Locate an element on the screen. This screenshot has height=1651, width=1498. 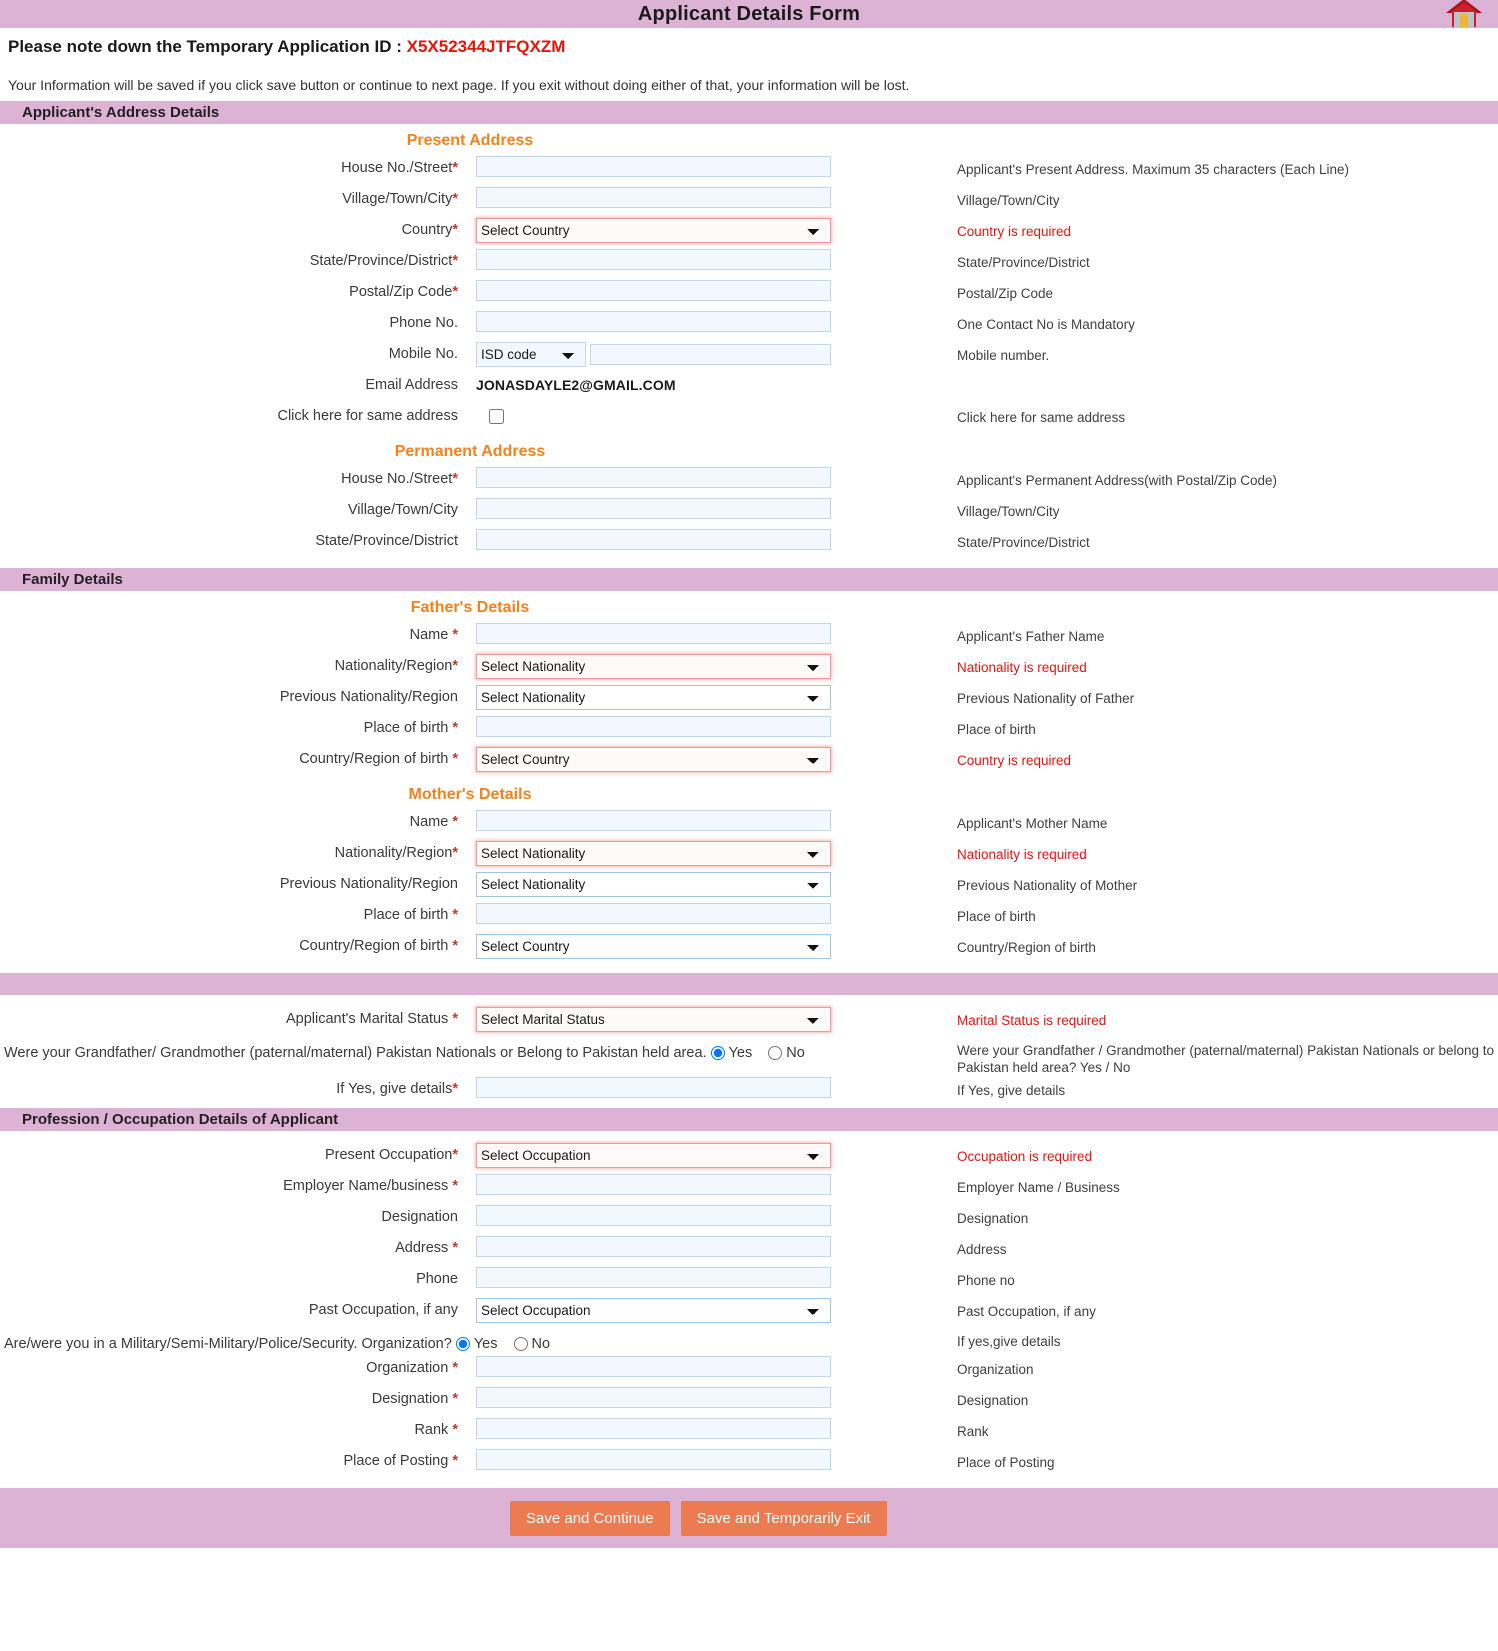
military-yes-label: Yes is located at coordinates (485, 1343).